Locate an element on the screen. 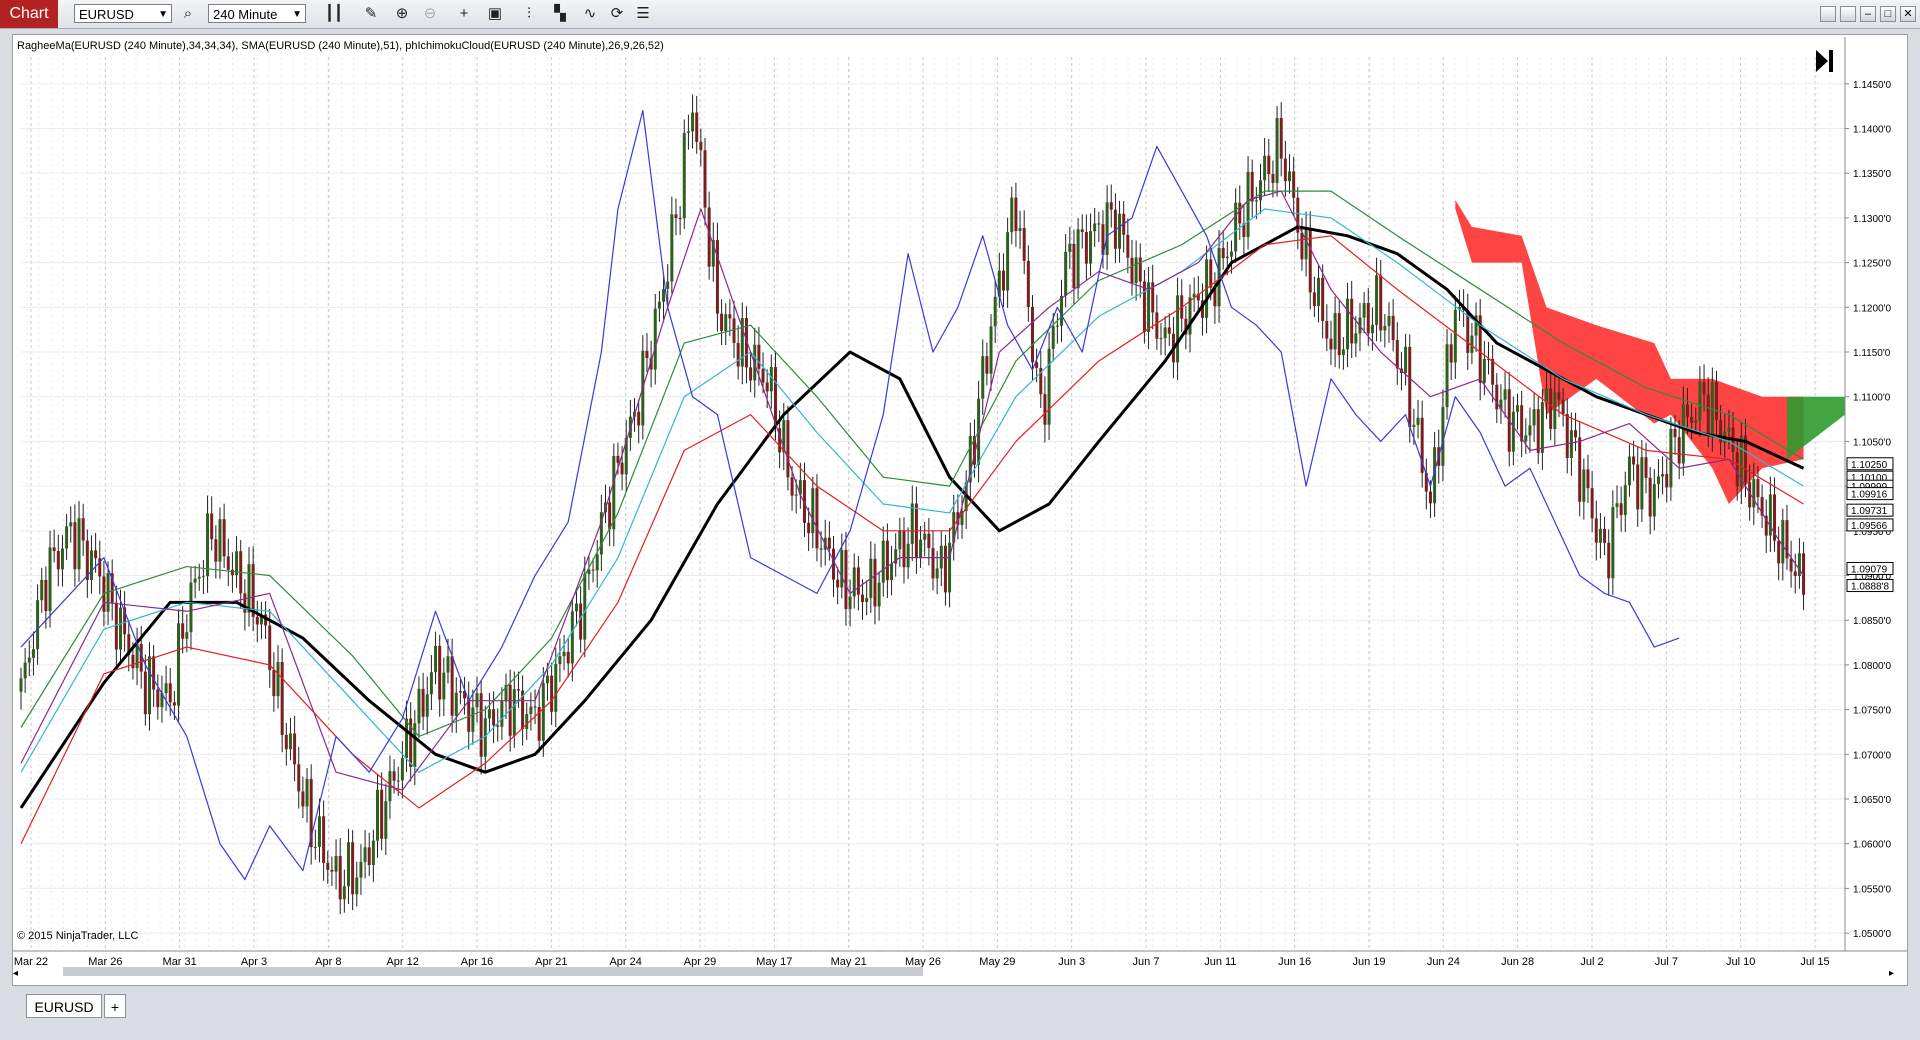  maximize-icon: □ is located at coordinates (1888, 14).